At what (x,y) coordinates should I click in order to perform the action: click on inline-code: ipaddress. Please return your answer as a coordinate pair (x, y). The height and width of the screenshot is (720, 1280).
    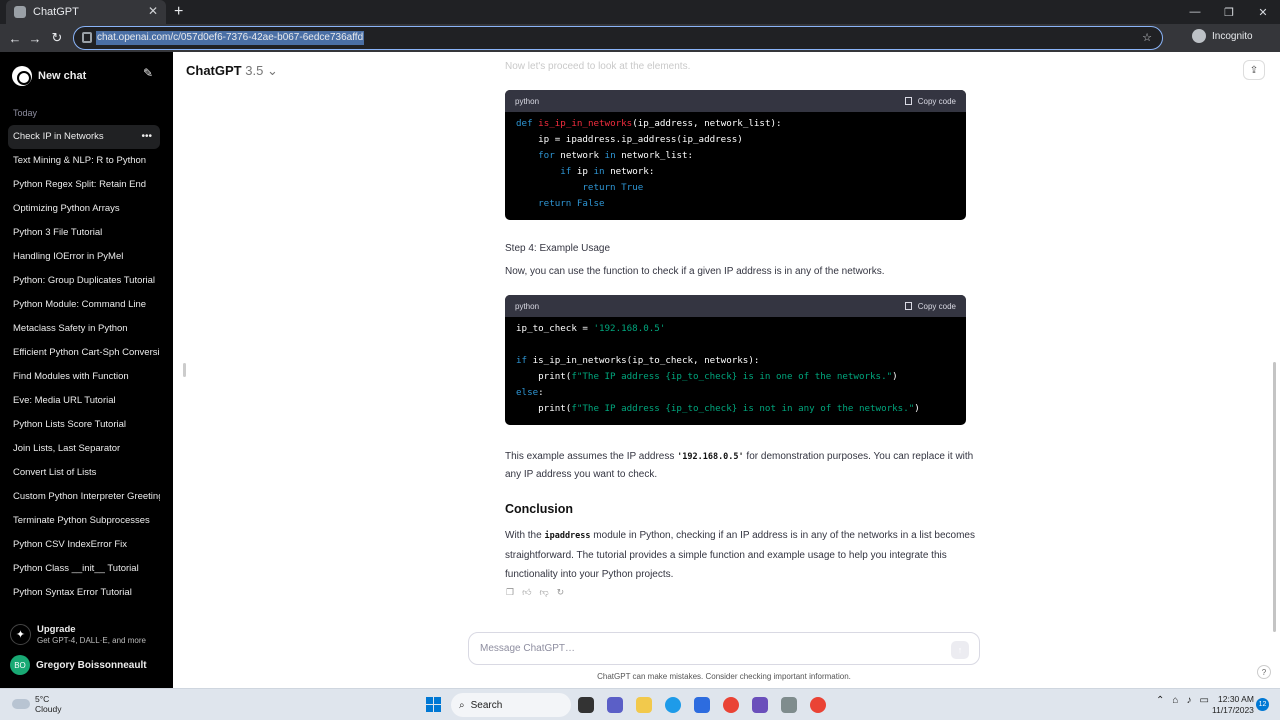
    Looking at the image, I should click on (567, 536).